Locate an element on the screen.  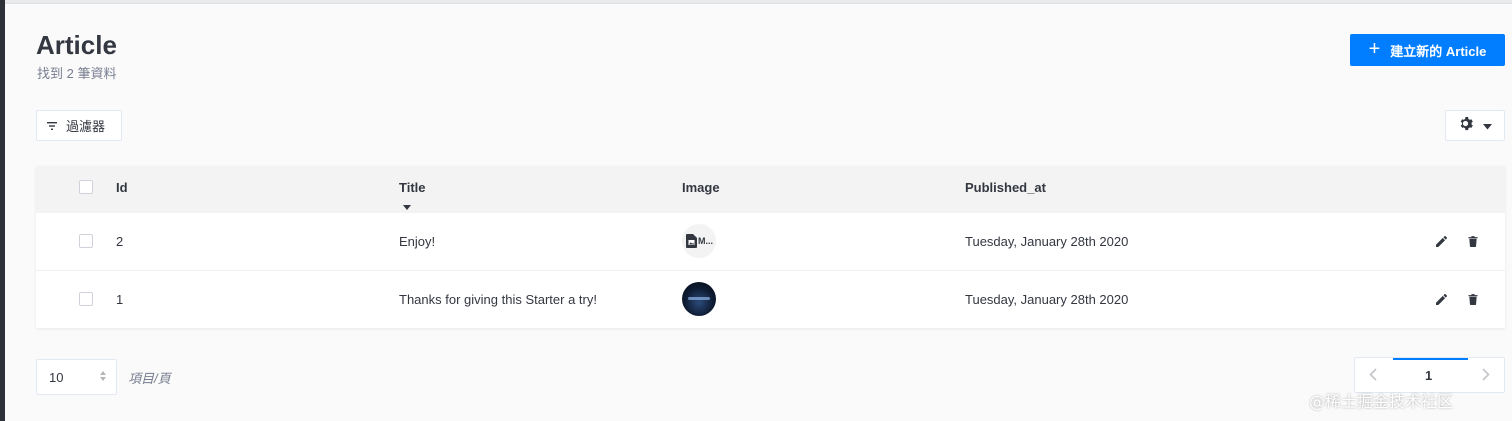
filter-button: 過濾器 is located at coordinates (79, 125).